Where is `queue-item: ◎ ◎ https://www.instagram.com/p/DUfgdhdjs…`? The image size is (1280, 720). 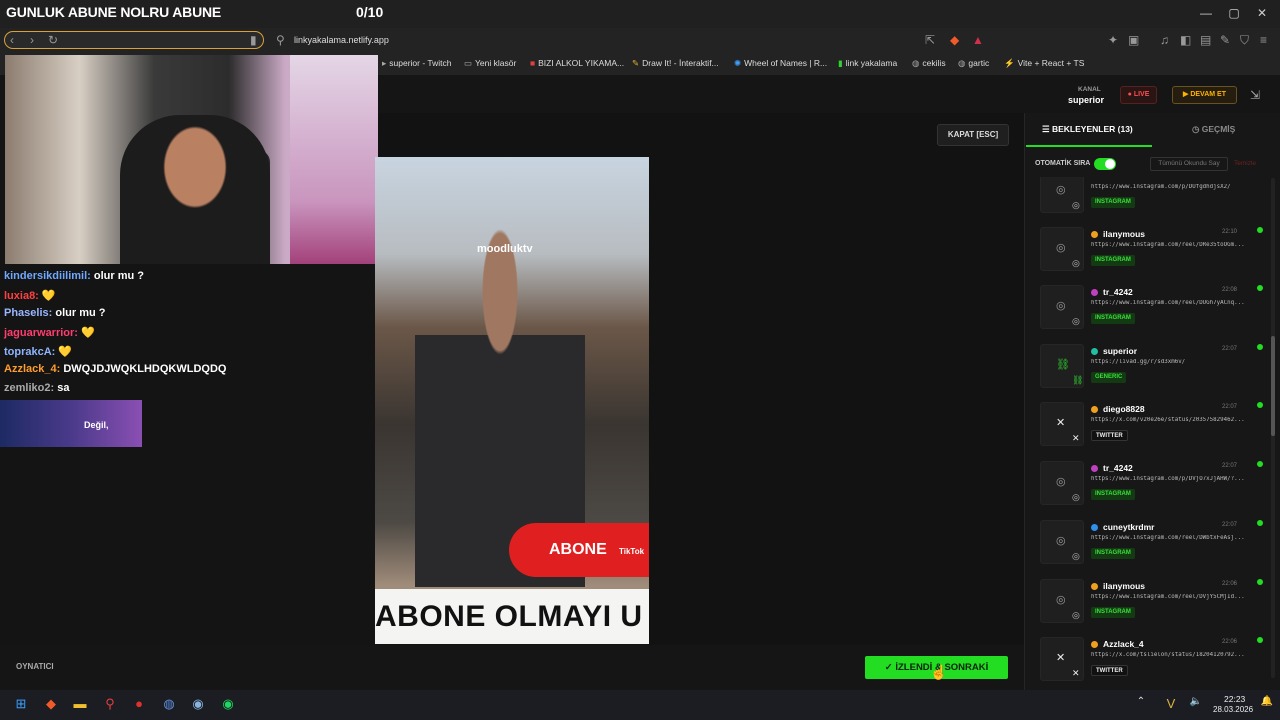
queue-item: ◎ ◎ https://www.instagram.com/p/DUfgdhdjs… is located at coordinates (1148, 199).